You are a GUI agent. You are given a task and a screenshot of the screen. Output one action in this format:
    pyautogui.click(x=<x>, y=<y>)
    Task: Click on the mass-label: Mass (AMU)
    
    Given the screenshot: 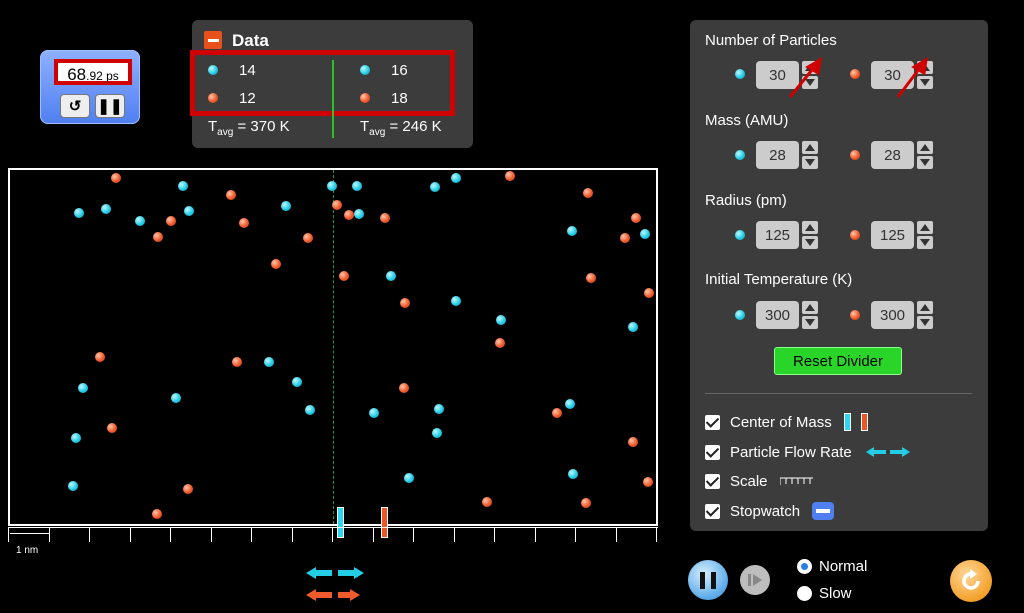 What is the action you would take?
    pyautogui.click(x=747, y=120)
    